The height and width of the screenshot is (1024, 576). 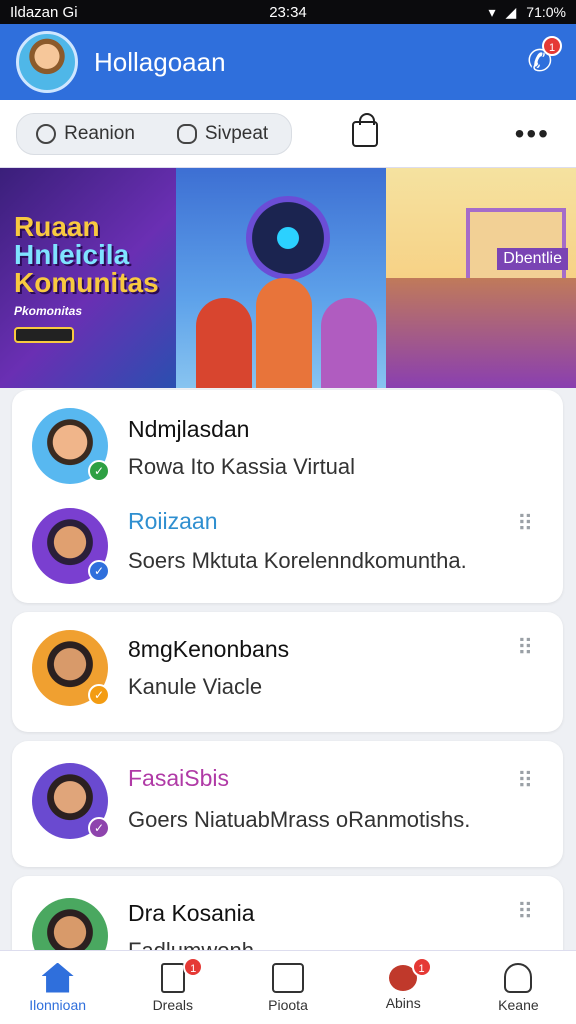 I want to click on segment-reanion: Reanion, so click(x=85, y=134).